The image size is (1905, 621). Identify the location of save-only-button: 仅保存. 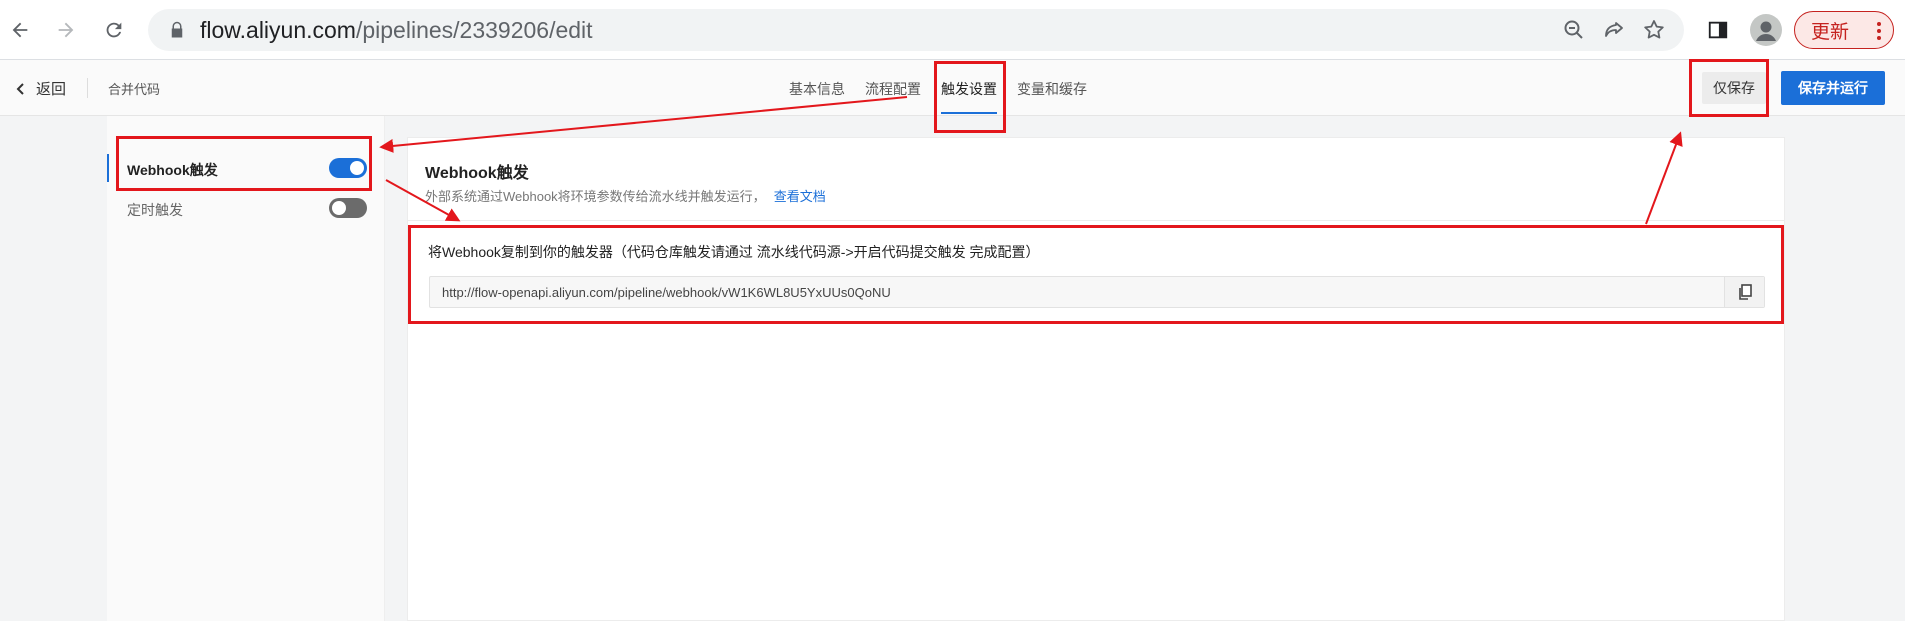
(1734, 88).